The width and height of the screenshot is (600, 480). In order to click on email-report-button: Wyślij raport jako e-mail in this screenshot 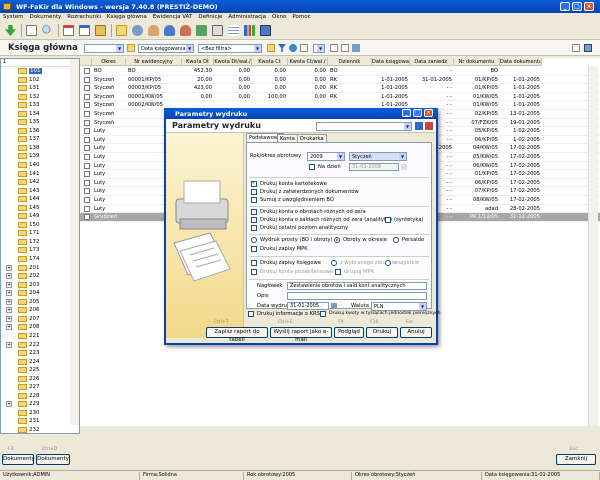, I will do `click(301, 335)`.